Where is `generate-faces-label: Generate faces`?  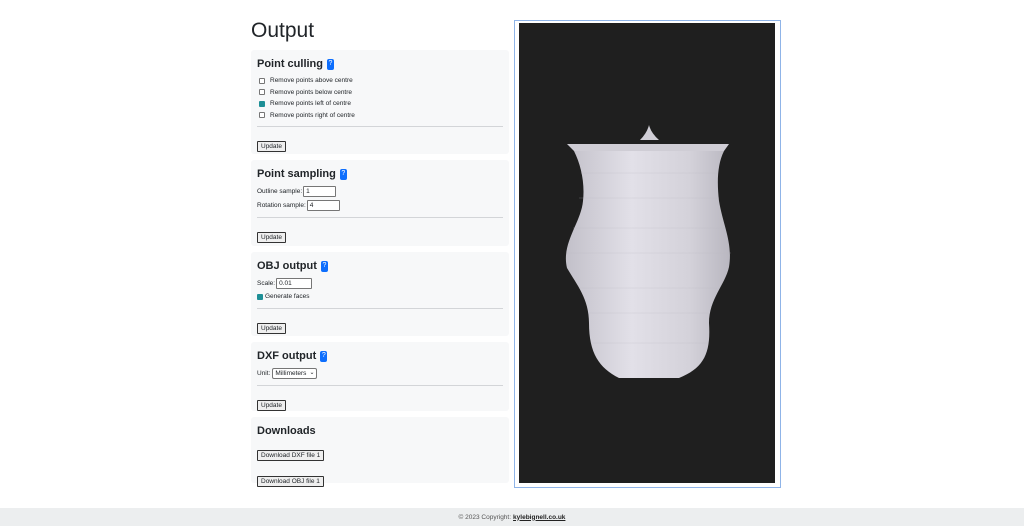 generate-faces-label: Generate faces is located at coordinates (287, 297).